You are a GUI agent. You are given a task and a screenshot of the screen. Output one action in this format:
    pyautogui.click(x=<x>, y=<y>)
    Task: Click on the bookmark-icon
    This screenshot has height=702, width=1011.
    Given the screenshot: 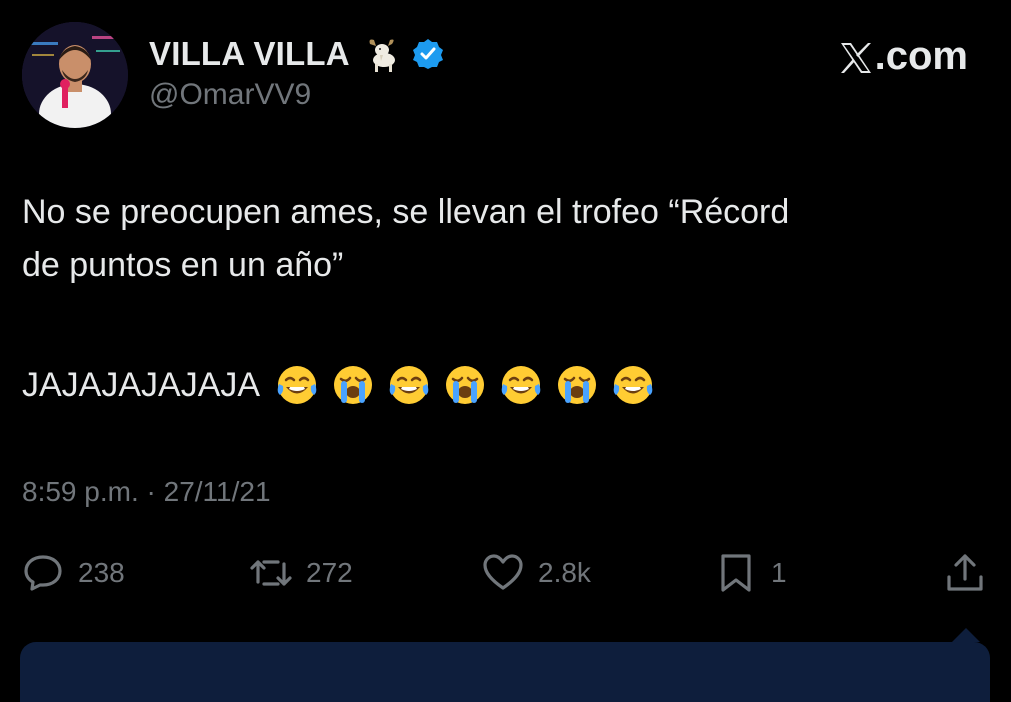 What is the action you would take?
    pyautogui.click(x=736, y=573)
    